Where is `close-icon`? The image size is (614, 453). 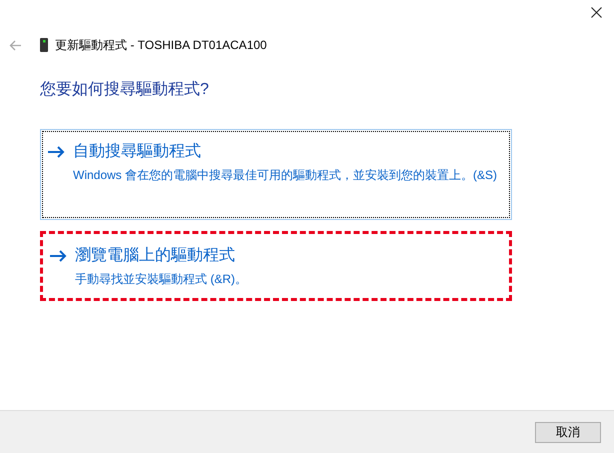
close-icon is located at coordinates (596, 12).